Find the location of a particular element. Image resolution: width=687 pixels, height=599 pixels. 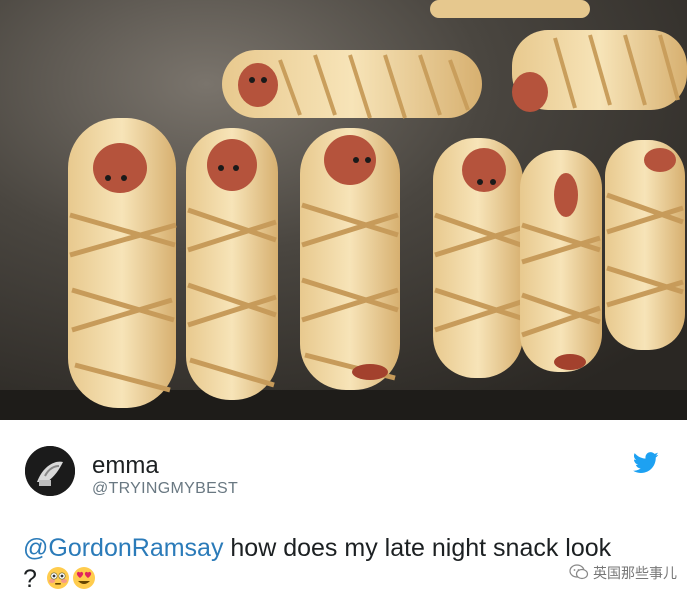

avatar is located at coordinates (50, 471).